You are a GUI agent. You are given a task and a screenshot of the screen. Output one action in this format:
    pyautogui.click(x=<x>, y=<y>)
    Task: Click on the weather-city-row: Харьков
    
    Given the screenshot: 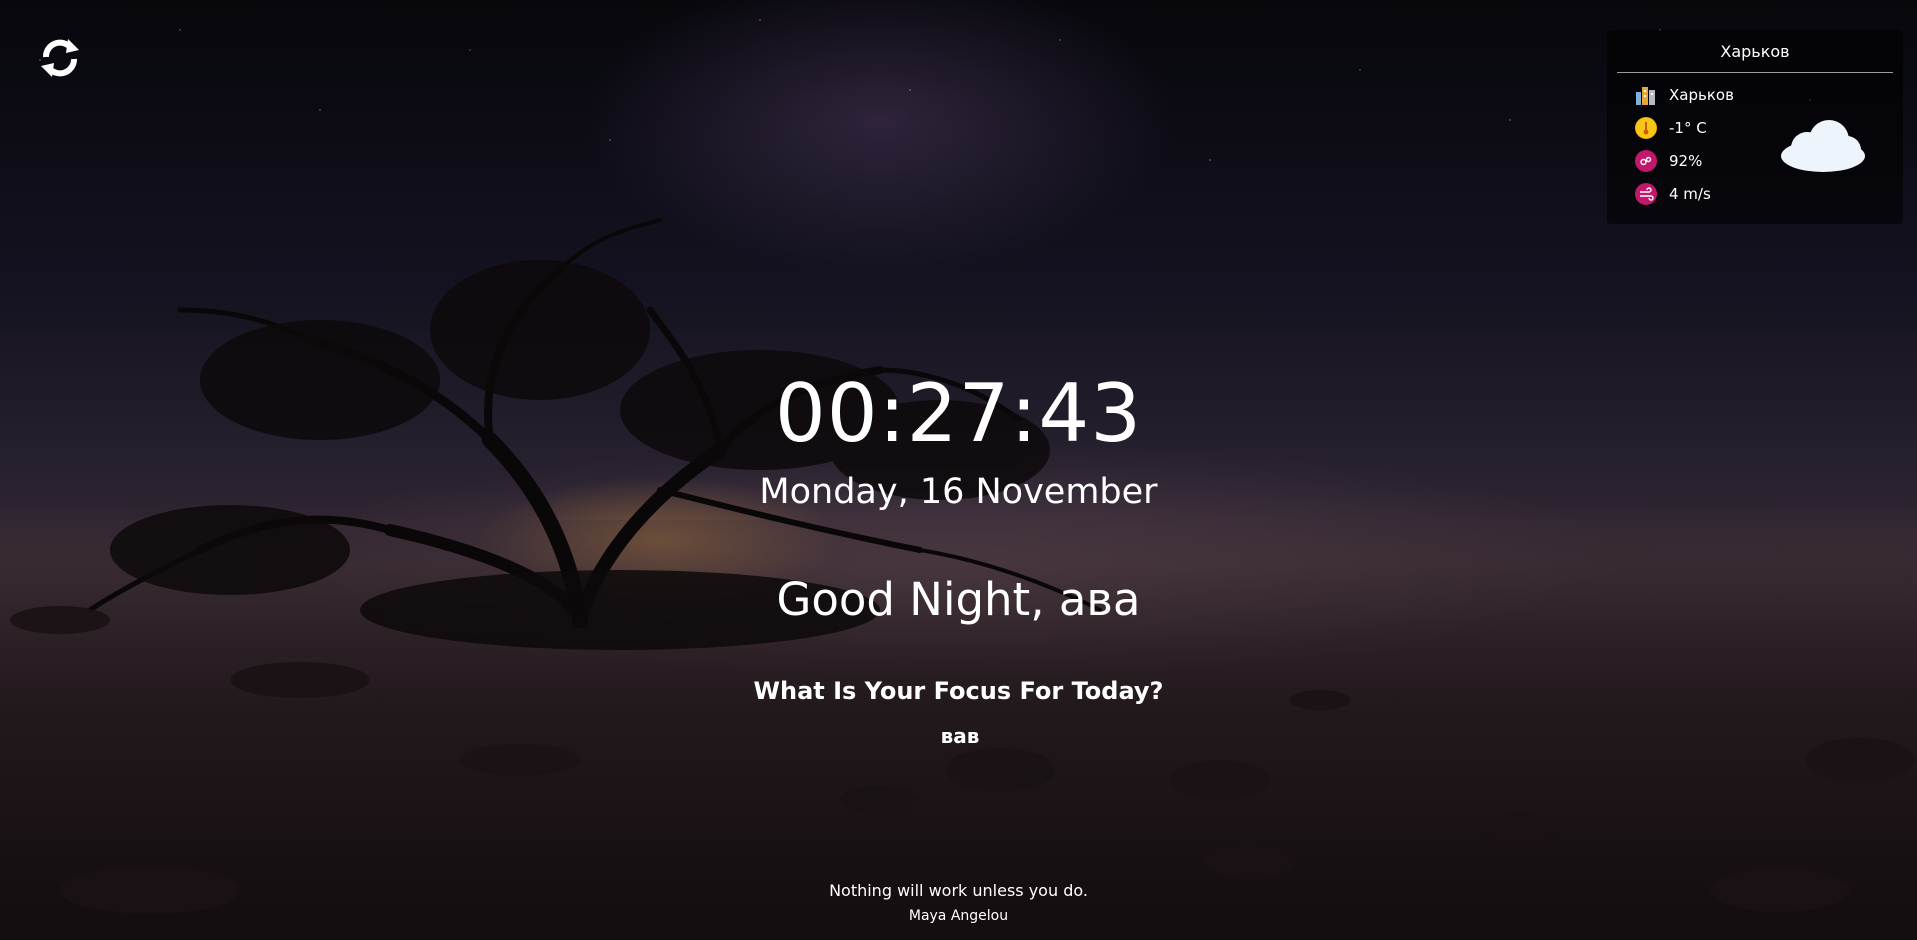 What is the action you would take?
    pyautogui.click(x=1684, y=95)
    